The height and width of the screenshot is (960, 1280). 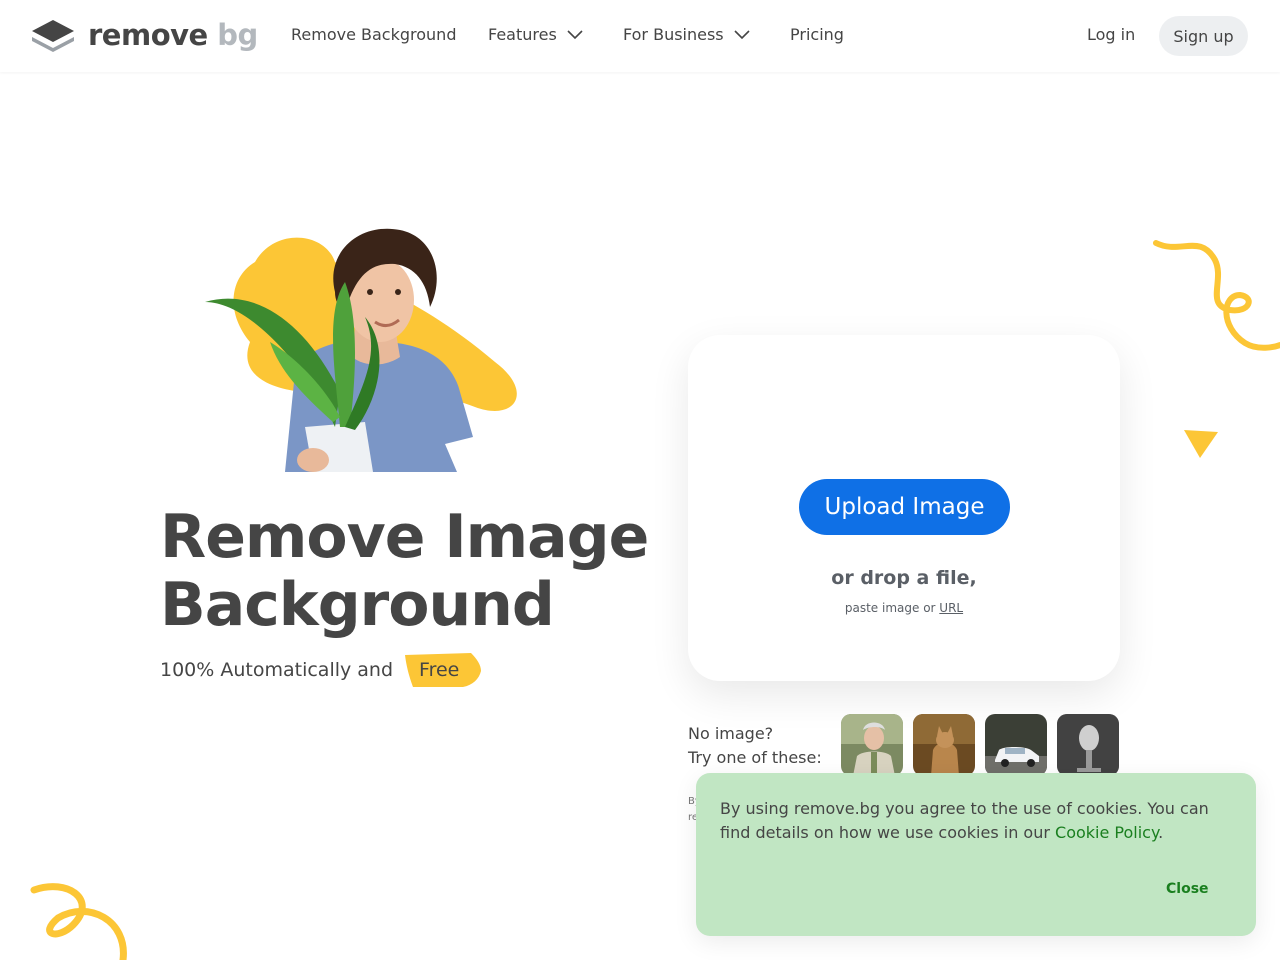 I want to click on sample-thumb-cat, so click(x=944, y=745).